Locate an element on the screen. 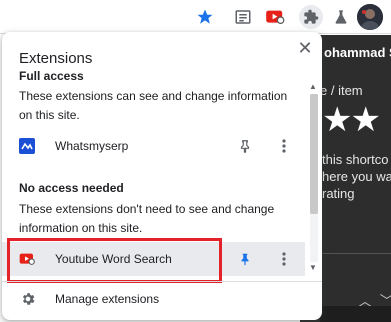  scroll-down-icon: ▼ is located at coordinates (313, 267).